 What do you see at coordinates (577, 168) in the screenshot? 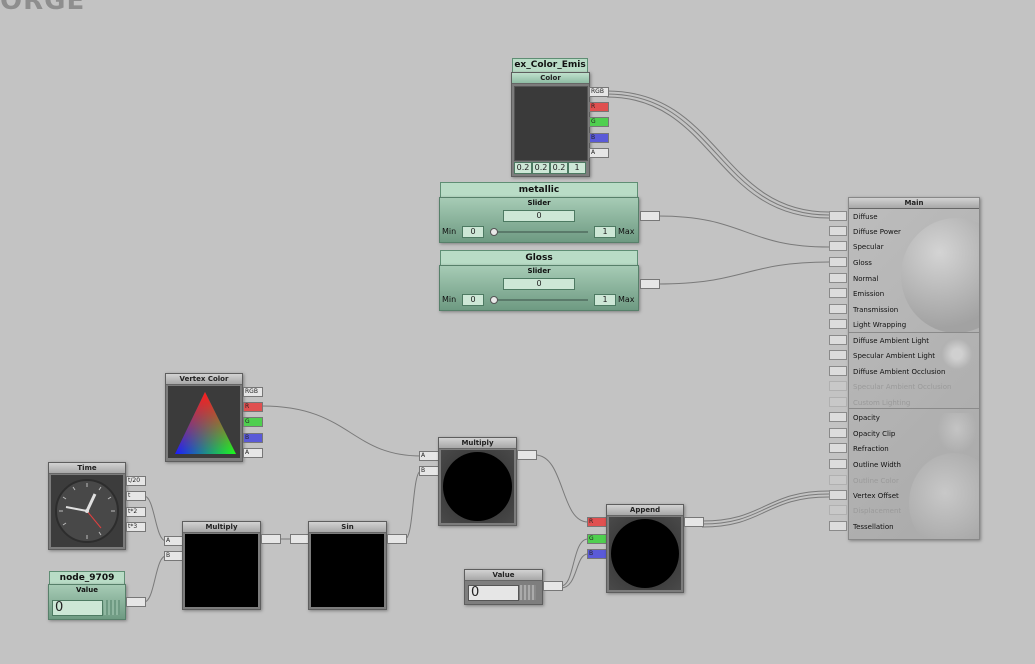
I see `color-value-a: 1` at bounding box center [577, 168].